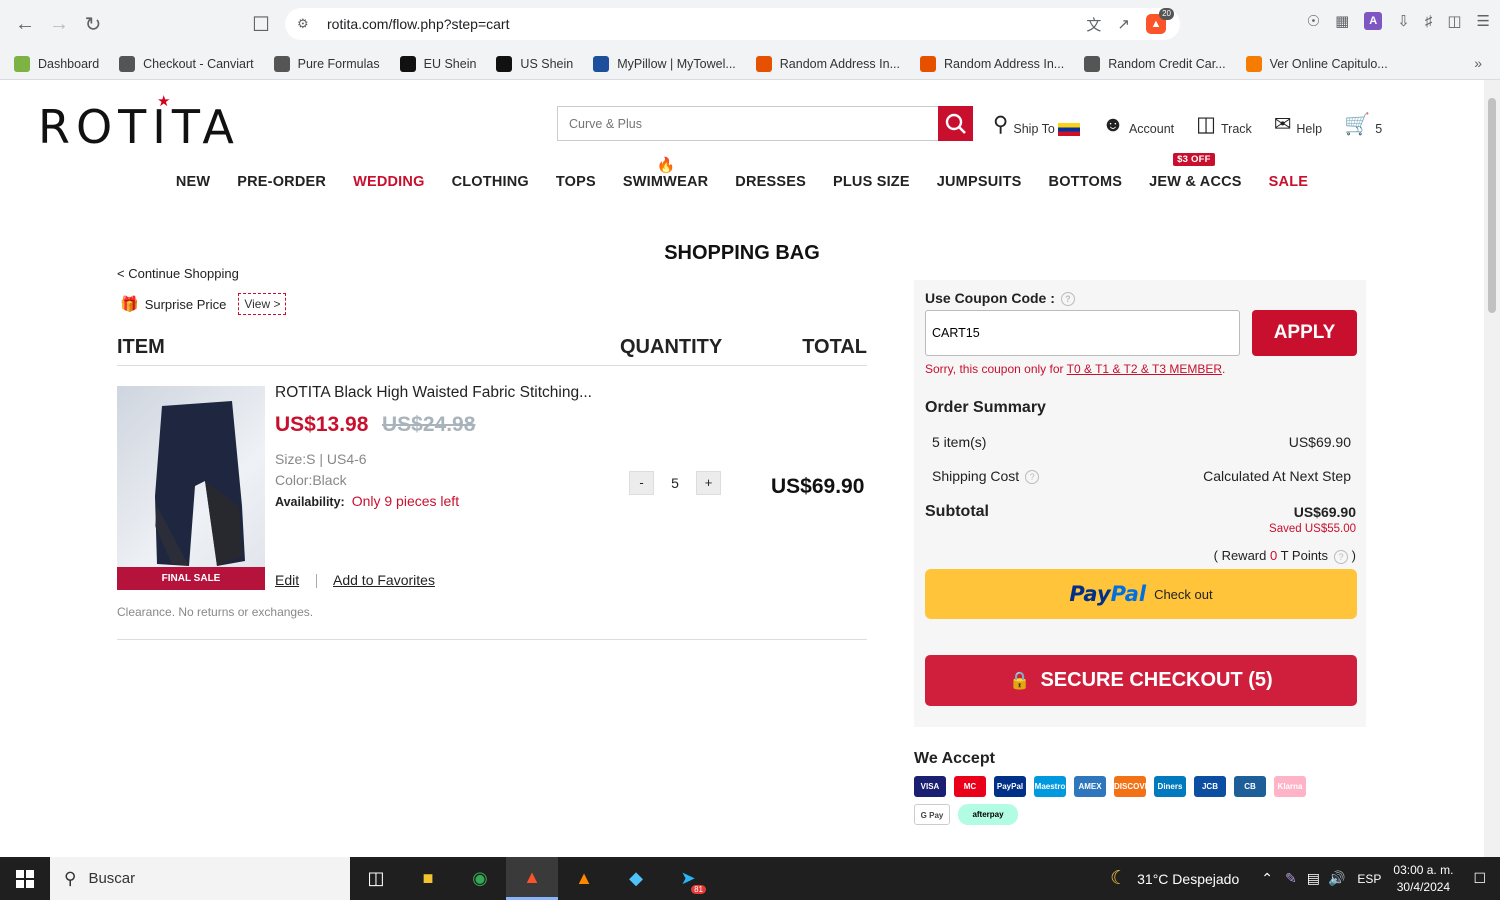 The height and width of the screenshot is (900, 1500). I want to click on coupon-input, so click(1082, 333).